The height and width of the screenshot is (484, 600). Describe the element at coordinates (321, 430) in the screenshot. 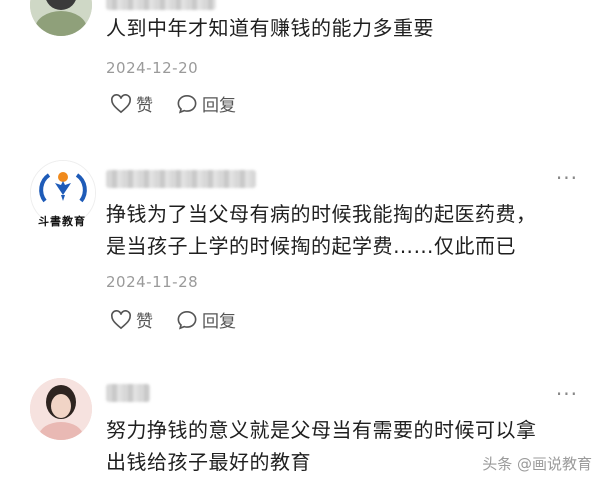

I see `comment-text-line-1: 努力挣钱的意义就是父母当有需要的时候可以拿` at that location.